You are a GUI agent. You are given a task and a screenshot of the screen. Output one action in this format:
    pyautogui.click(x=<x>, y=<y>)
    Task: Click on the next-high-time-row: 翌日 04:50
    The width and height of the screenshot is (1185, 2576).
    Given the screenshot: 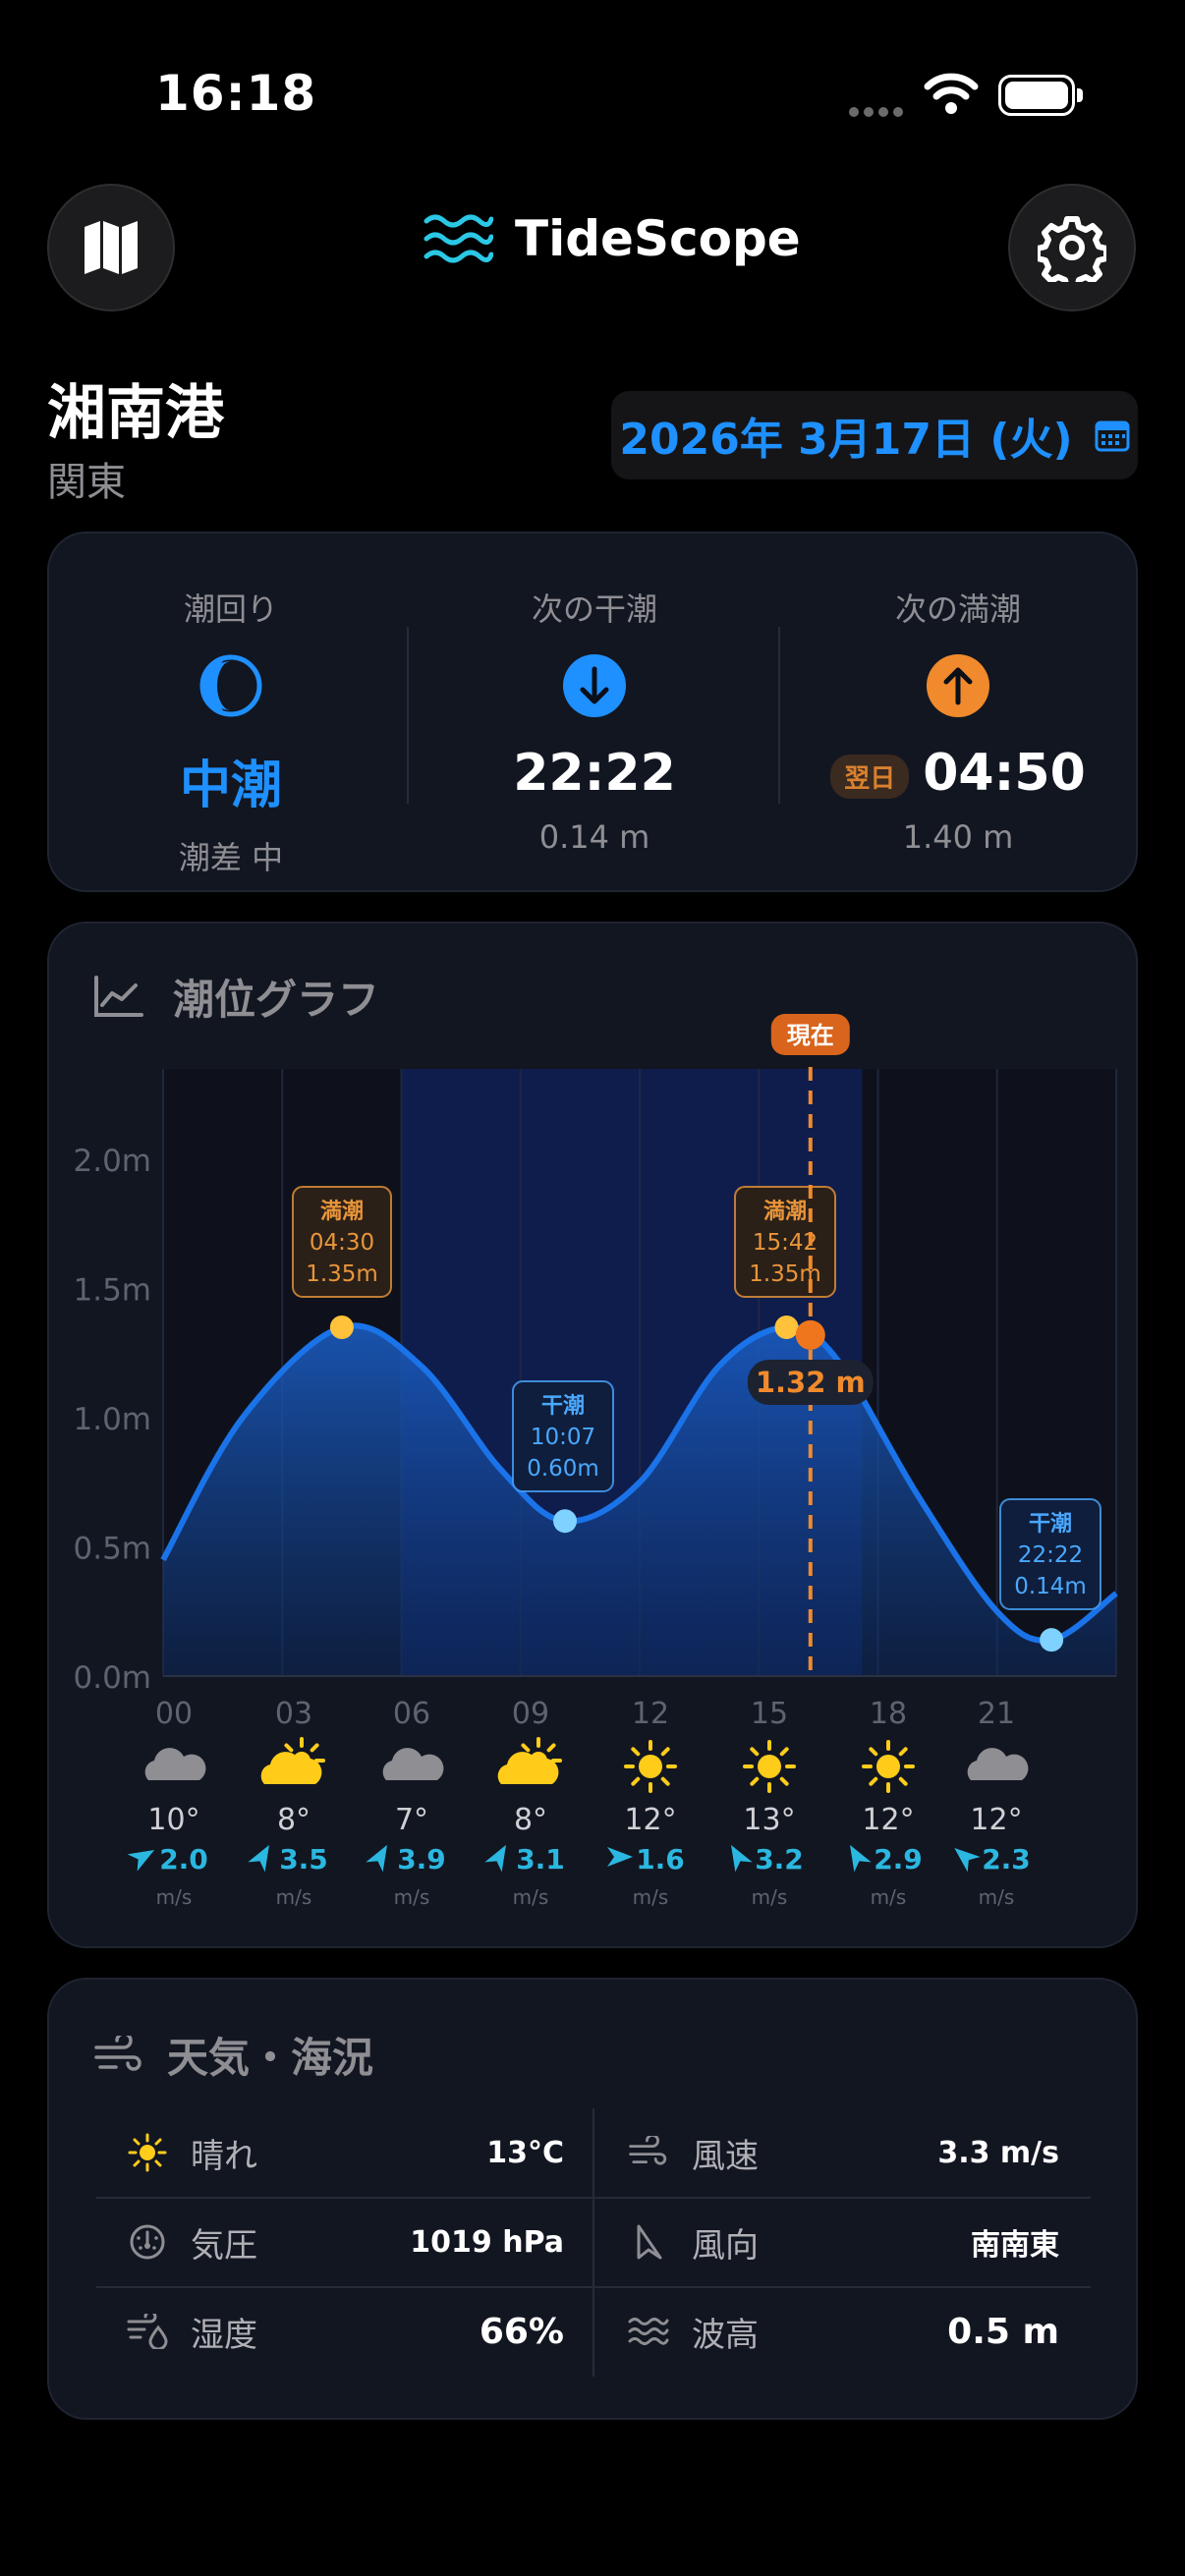 What is the action you would take?
    pyautogui.click(x=958, y=773)
    